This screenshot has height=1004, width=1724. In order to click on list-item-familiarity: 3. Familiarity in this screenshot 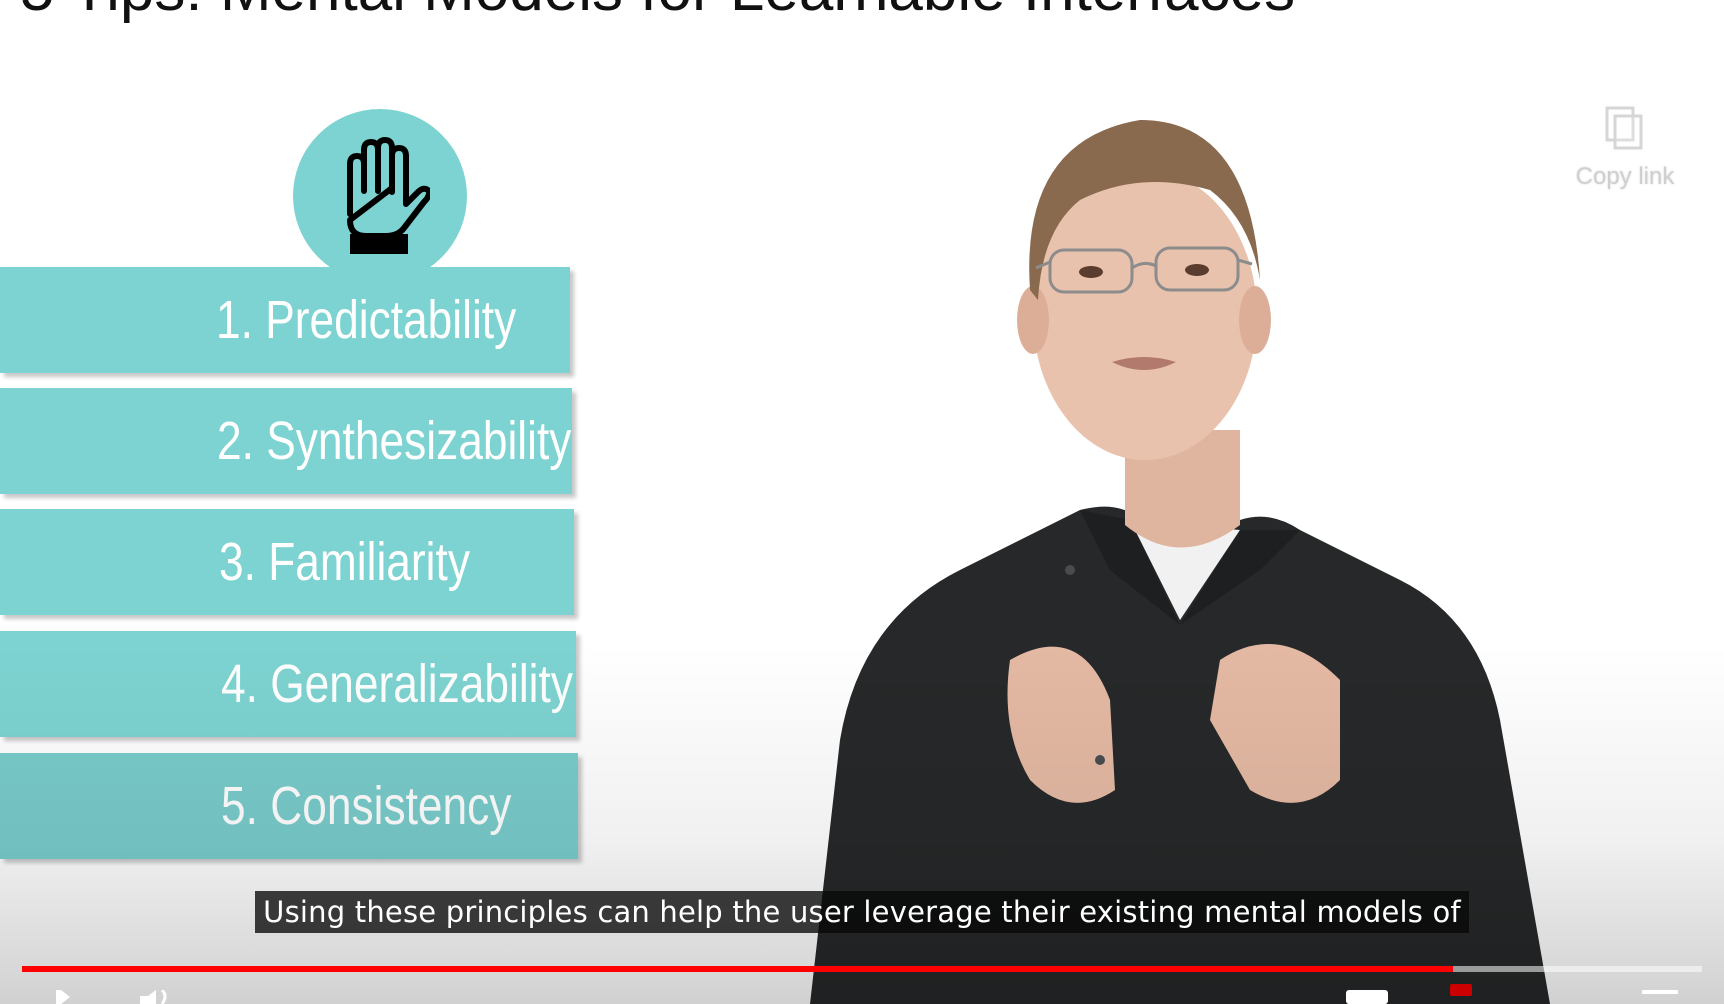, I will do `click(287, 562)`.